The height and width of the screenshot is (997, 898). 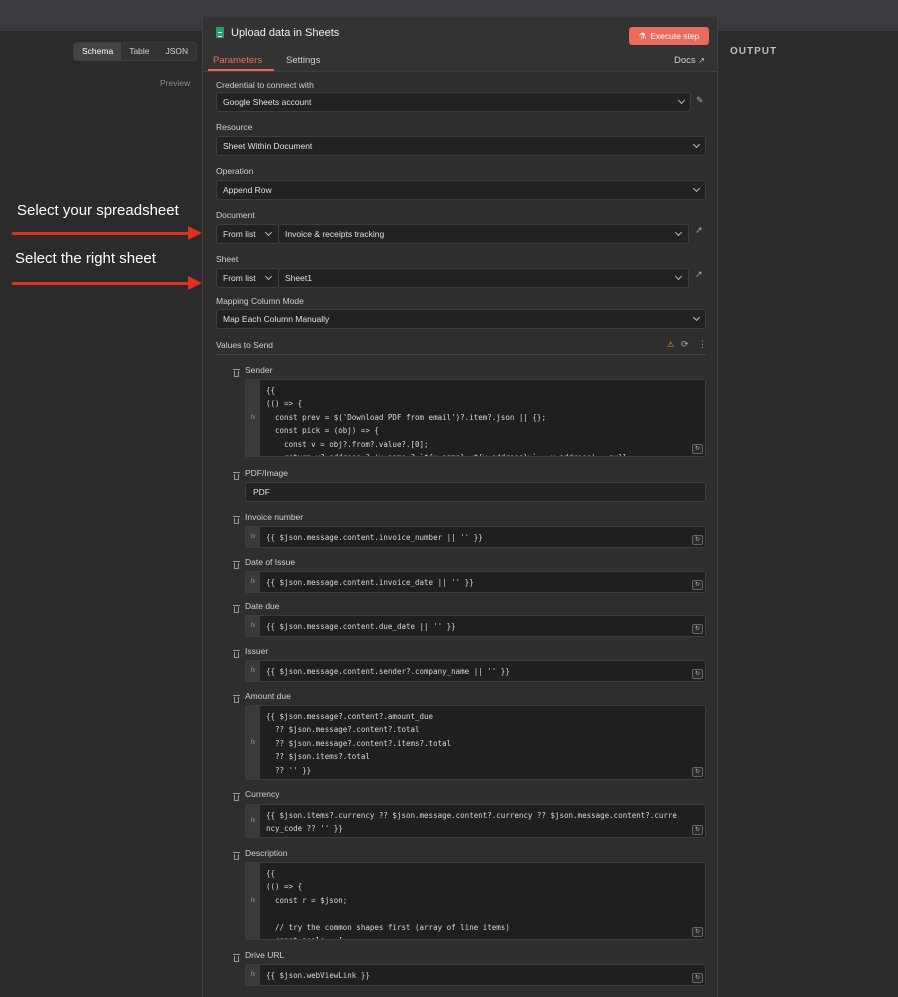 I want to click on output-label: OUTPUT, so click(x=754, y=51).